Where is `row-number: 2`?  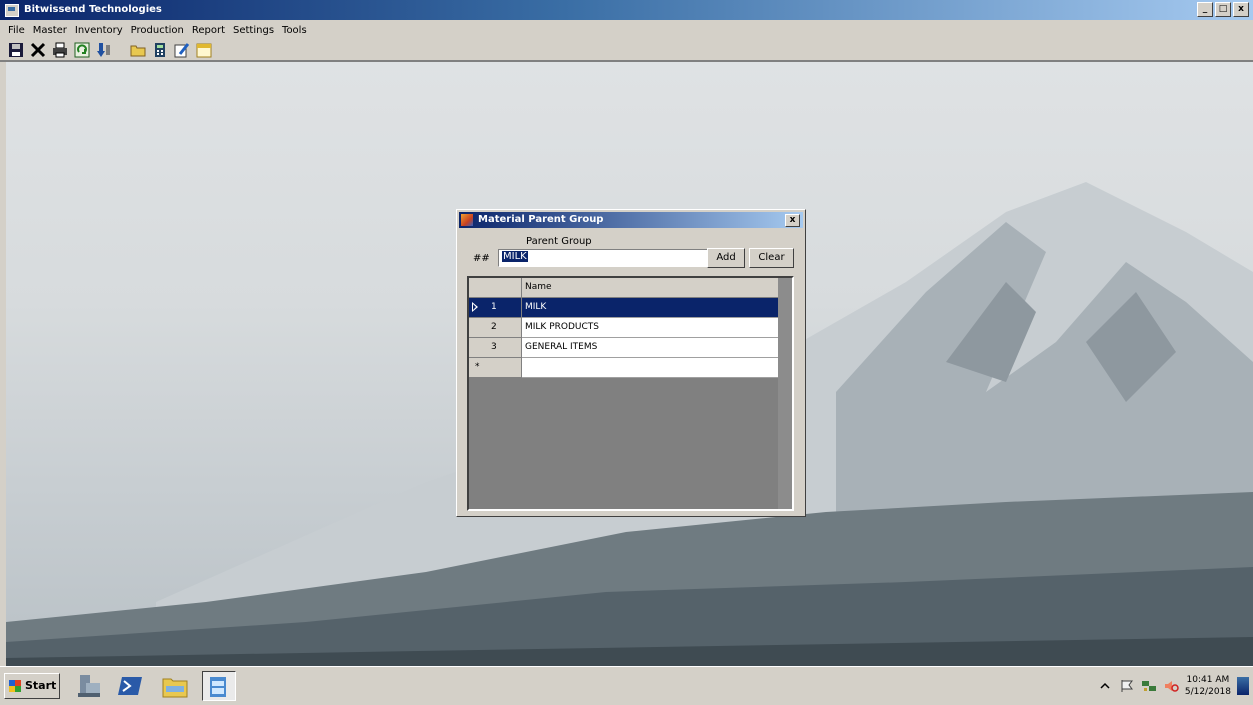
row-number: 2 is located at coordinates (494, 327).